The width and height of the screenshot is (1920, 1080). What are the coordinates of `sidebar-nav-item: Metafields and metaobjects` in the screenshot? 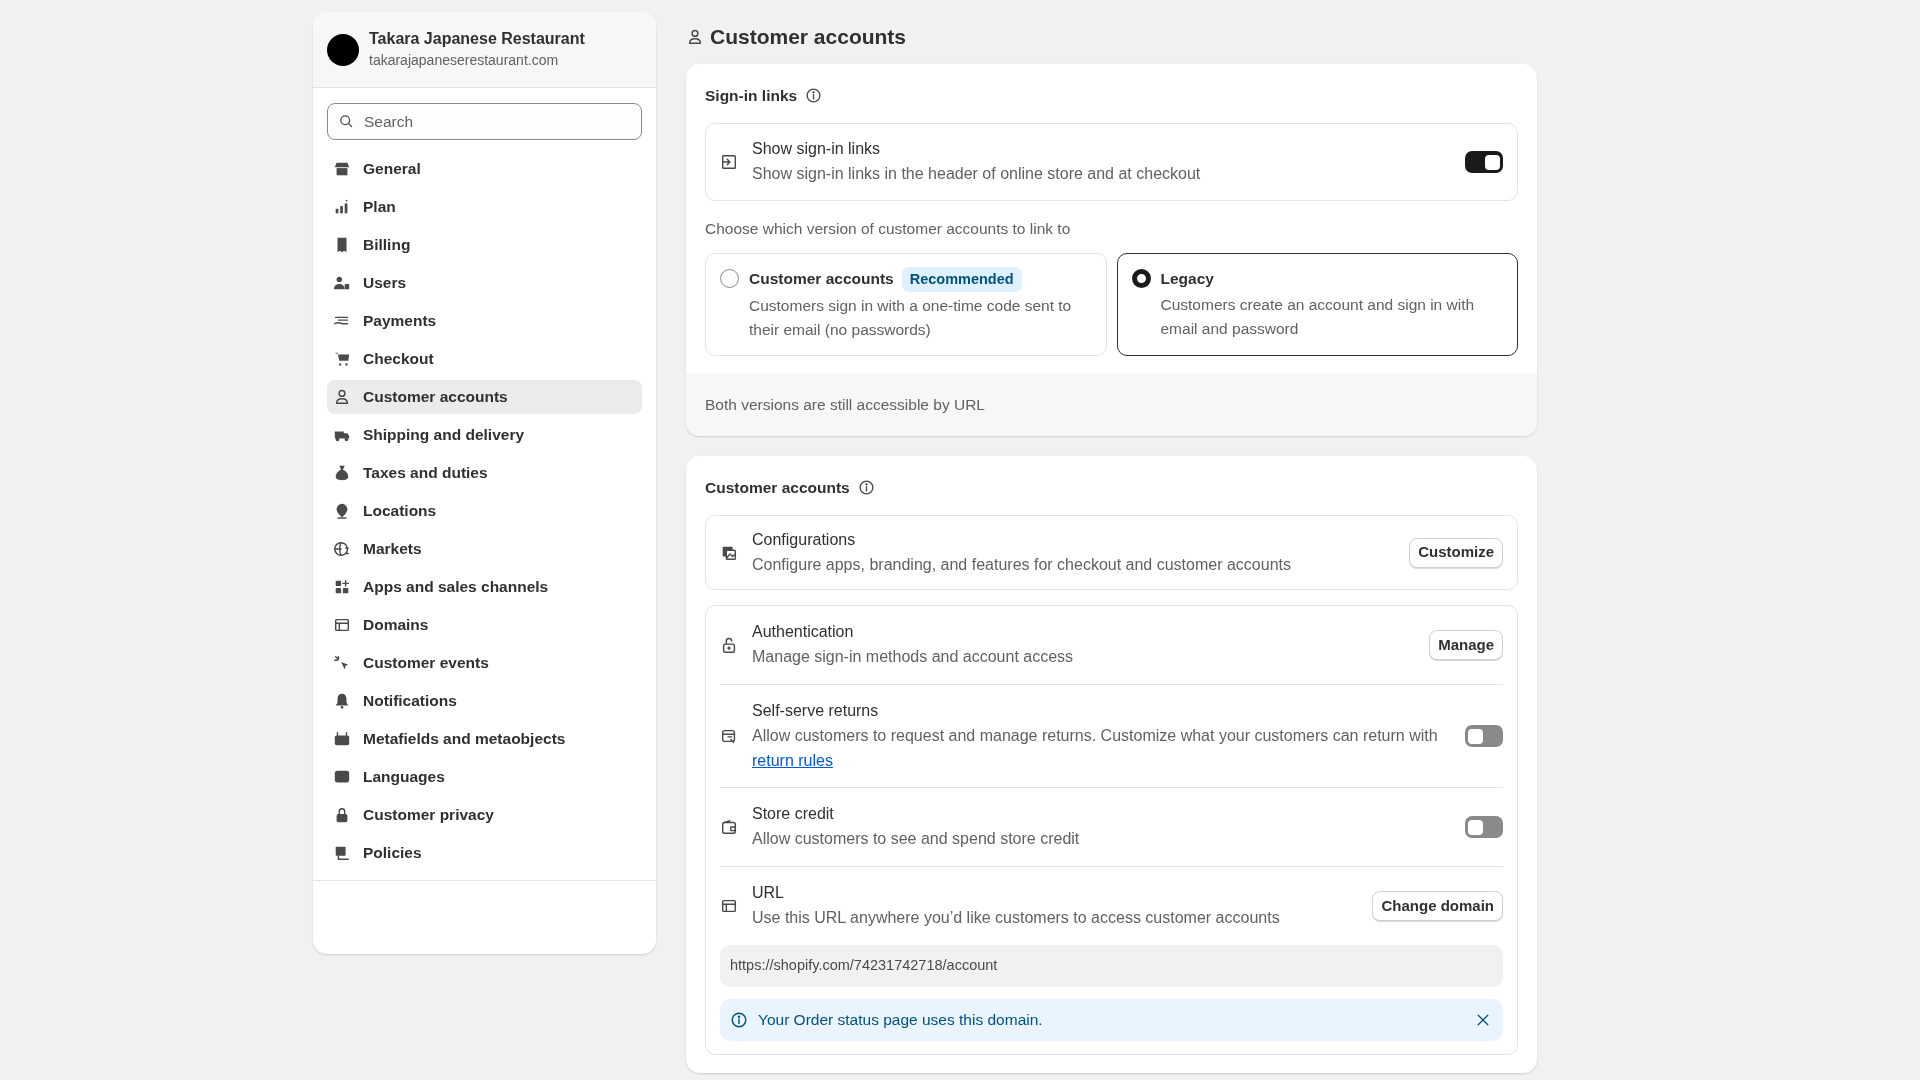 It's located at (484, 739).